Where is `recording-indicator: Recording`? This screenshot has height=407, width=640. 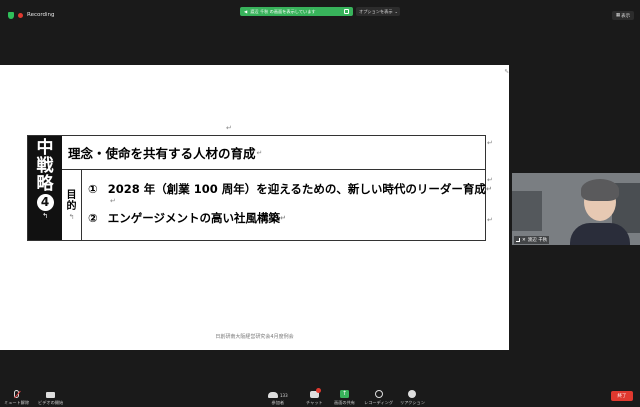
recording-indicator: Recording is located at coordinates (31, 15).